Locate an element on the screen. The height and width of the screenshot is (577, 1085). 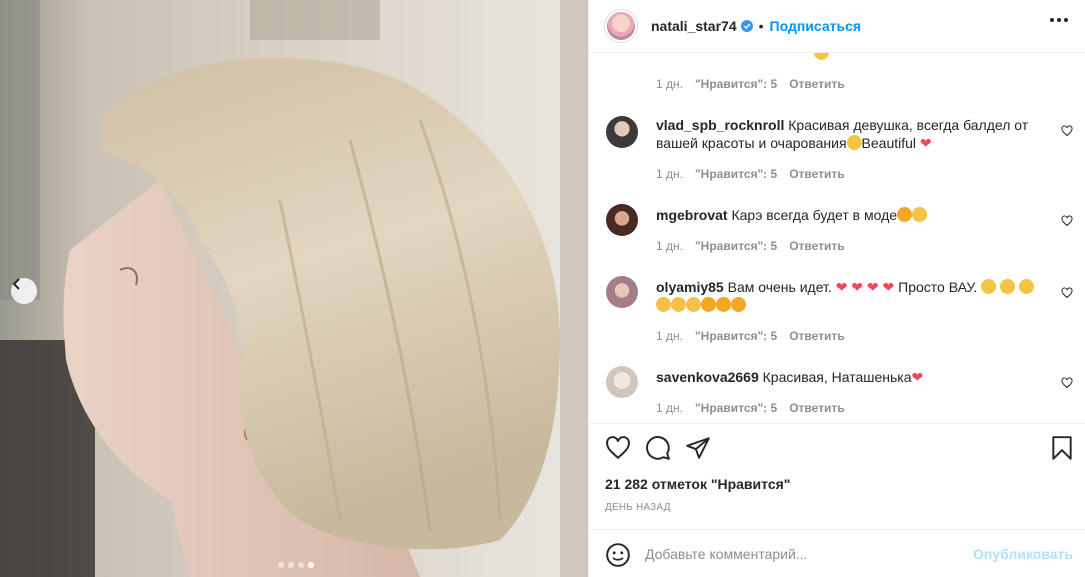
comment-username: mgebrovat is located at coordinates (692, 215).